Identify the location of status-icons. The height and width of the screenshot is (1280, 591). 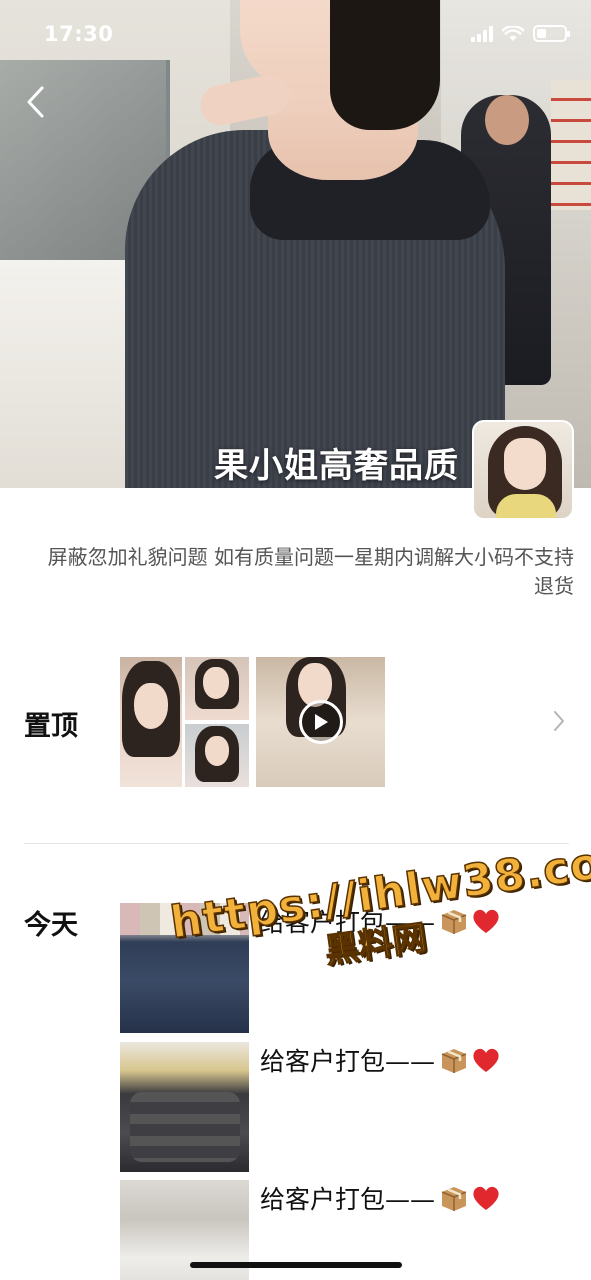
(520, 33).